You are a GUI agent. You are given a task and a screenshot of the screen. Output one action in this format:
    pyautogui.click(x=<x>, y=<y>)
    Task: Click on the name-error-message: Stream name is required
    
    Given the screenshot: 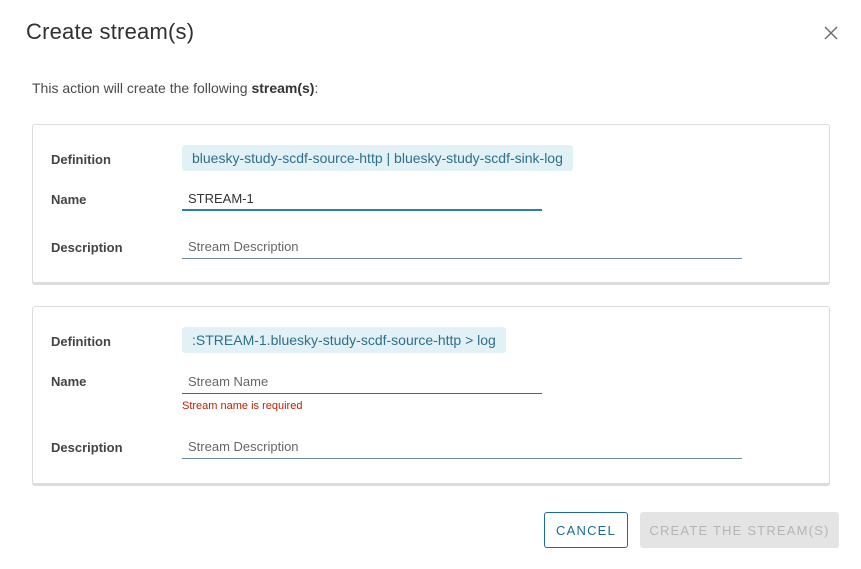 What is the action you would take?
    pyautogui.click(x=242, y=406)
    